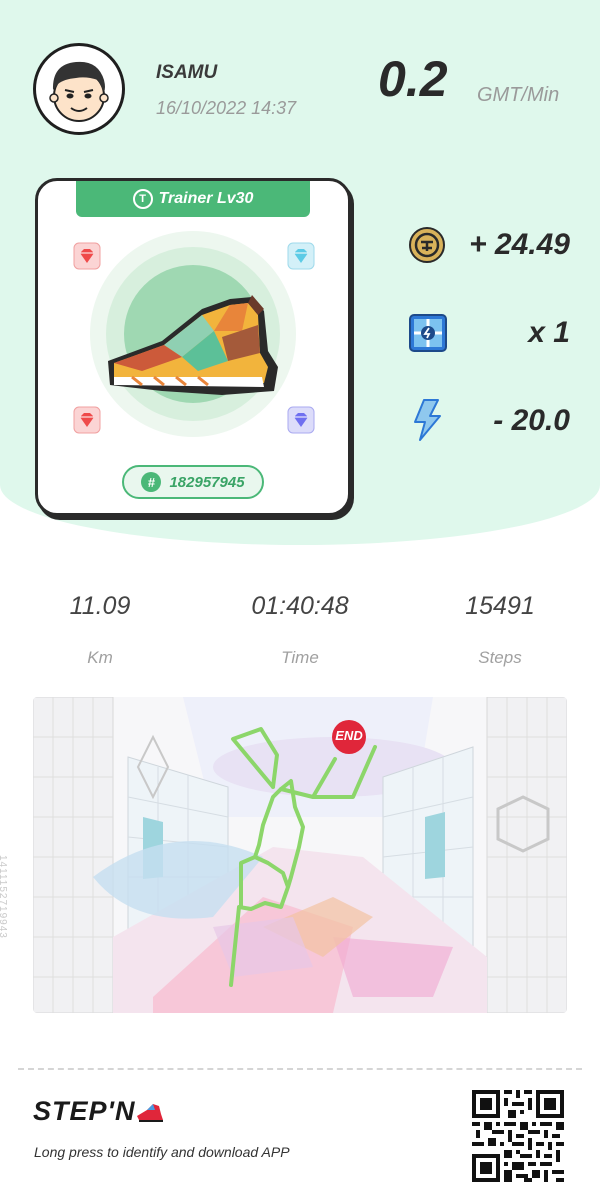 The image size is (600, 1200). I want to click on sneaker-card: T Trainer Lv30 # 182957945, so click(193, 347).